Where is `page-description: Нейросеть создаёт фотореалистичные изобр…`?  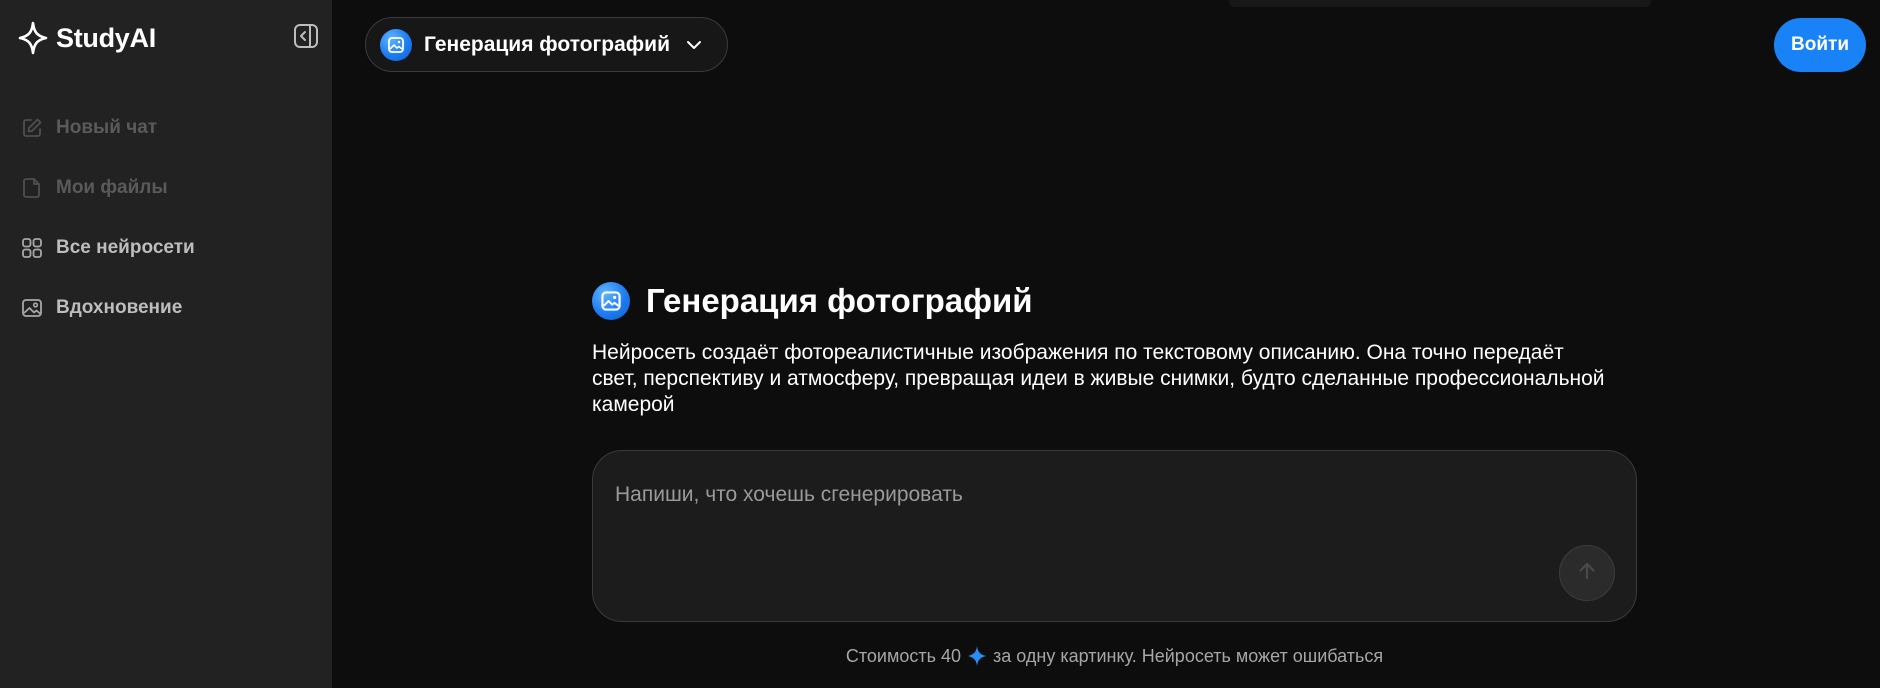
page-description: Нейросеть создаёт фотореалистичные изобр… is located at coordinates (1098, 378).